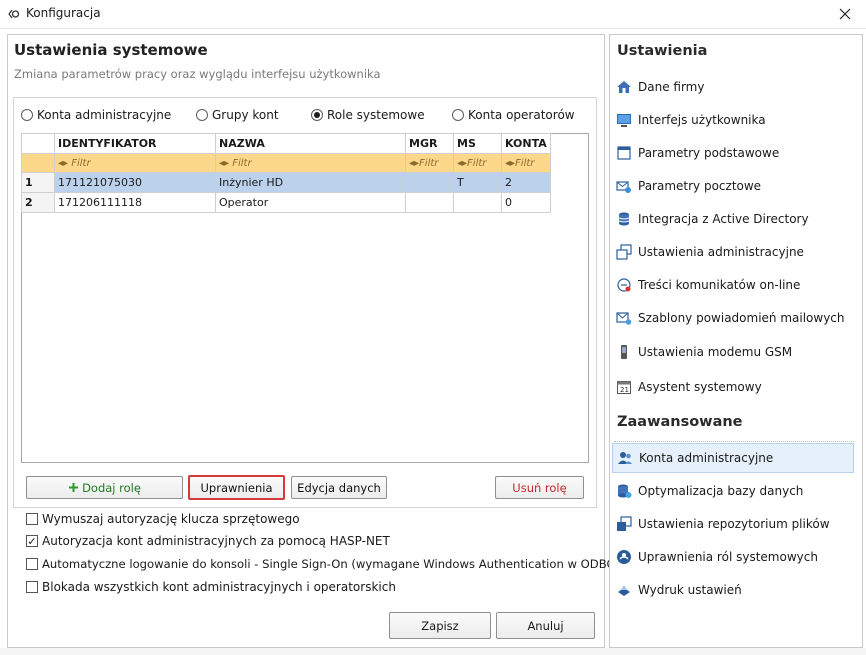  I want to click on sidebar-item-role-permissions: Uprawnienia ról systemowych, so click(733, 557).